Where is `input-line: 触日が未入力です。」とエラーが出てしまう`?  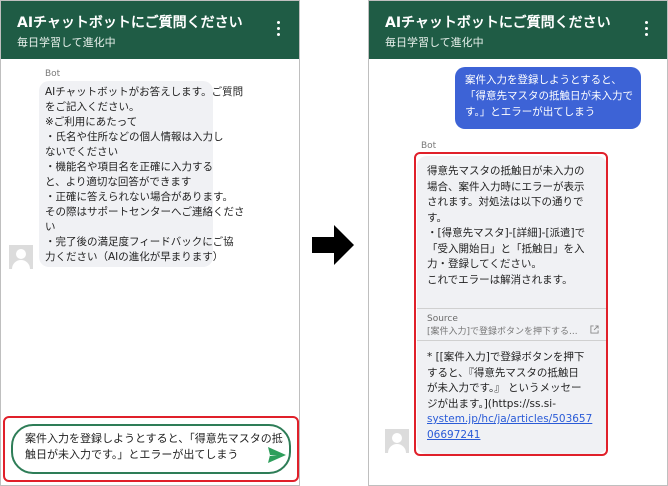 input-line: 触日が未入力です。」とエラーが出てしまう is located at coordinates (132, 454).